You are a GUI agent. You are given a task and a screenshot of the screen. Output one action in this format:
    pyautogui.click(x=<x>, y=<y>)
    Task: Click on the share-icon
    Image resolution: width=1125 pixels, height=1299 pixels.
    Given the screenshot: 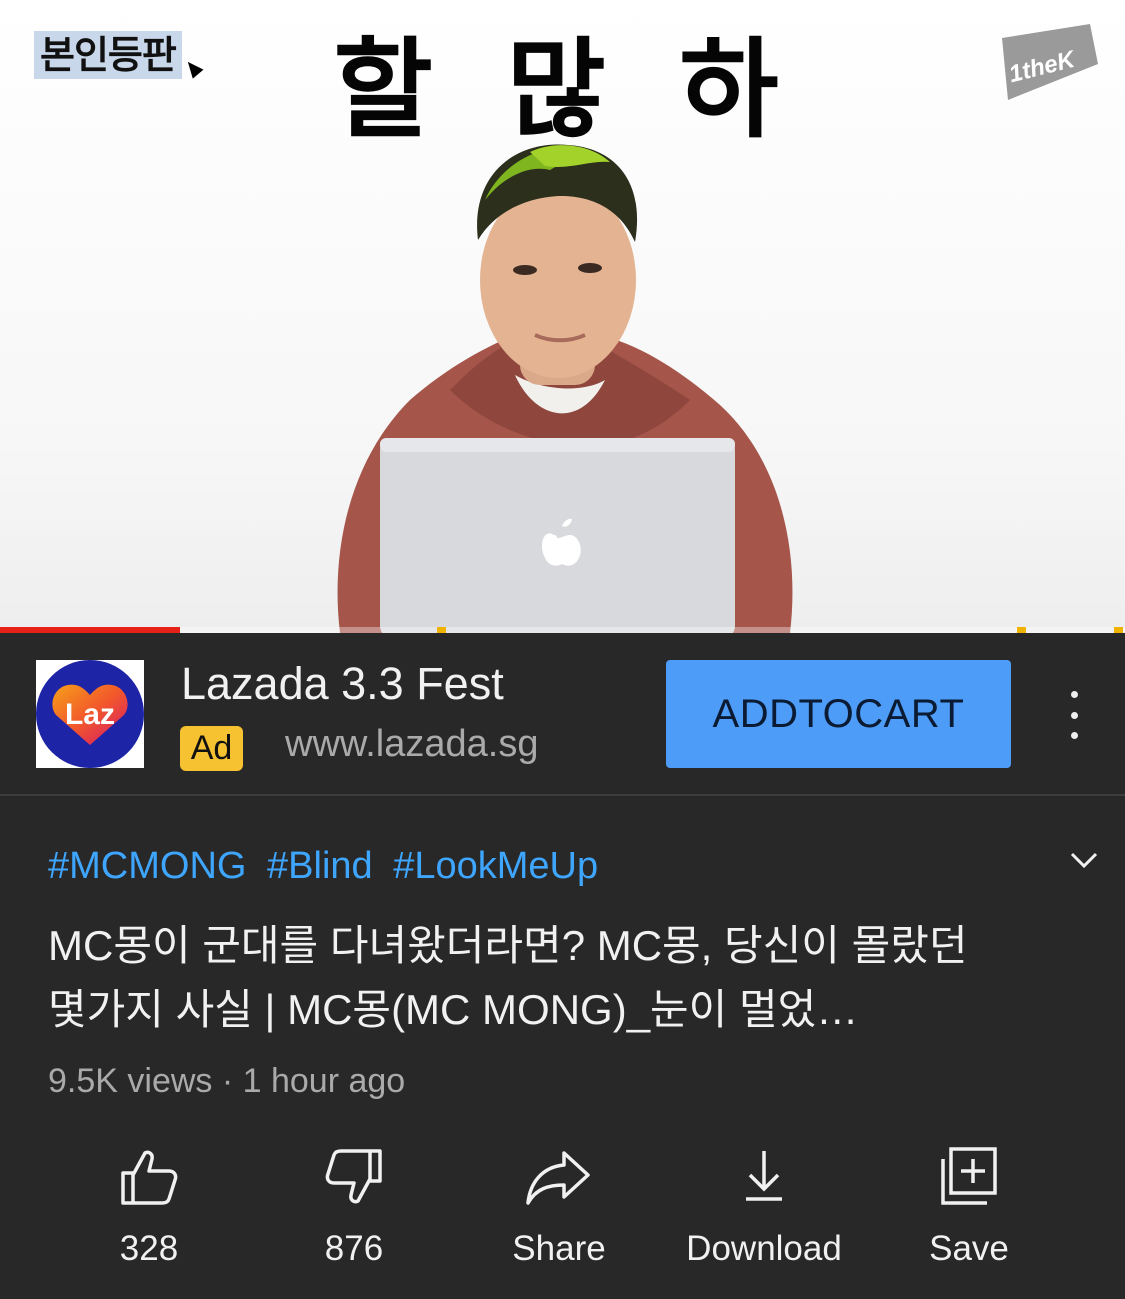 What is the action you would take?
    pyautogui.click(x=558, y=1178)
    